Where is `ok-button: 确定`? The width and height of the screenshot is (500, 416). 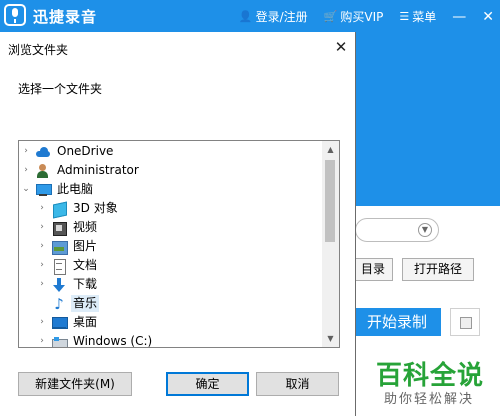
ok-button: 确定 is located at coordinates (207, 384).